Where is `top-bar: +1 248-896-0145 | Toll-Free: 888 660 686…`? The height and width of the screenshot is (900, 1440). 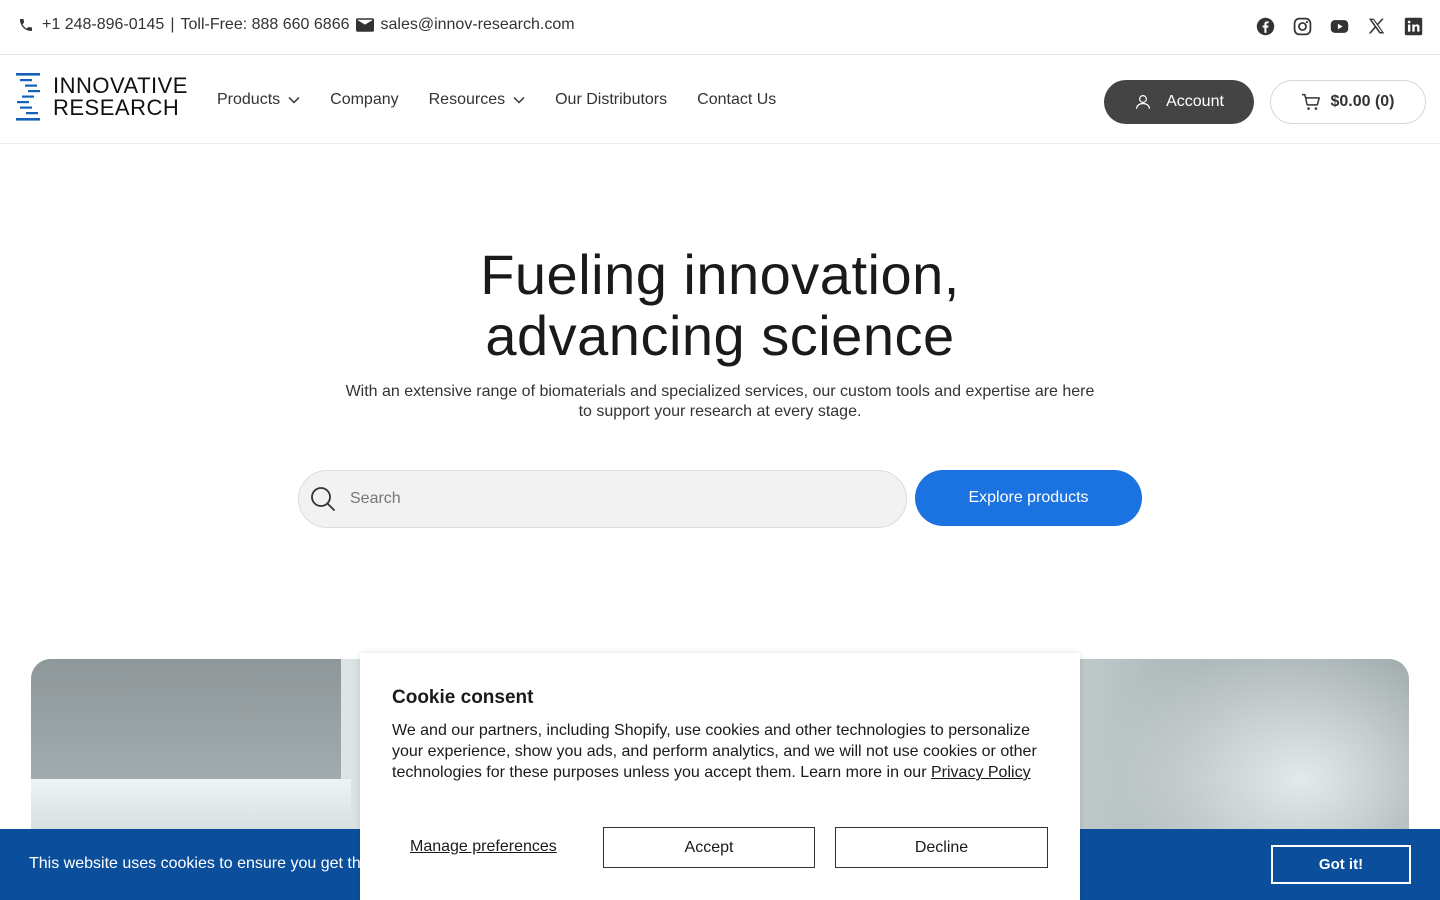 top-bar: +1 248-896-0145 | Toll-Free: 888 660 686… is located at coordinates (720, 27).